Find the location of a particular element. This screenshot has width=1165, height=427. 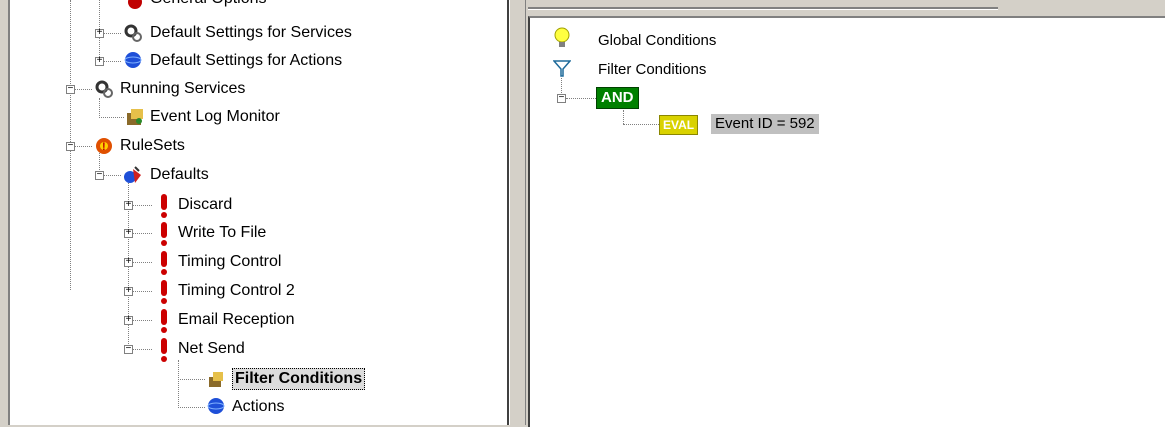

tree-item-running-services-label: Running Services is located at coordinates (182, 89).